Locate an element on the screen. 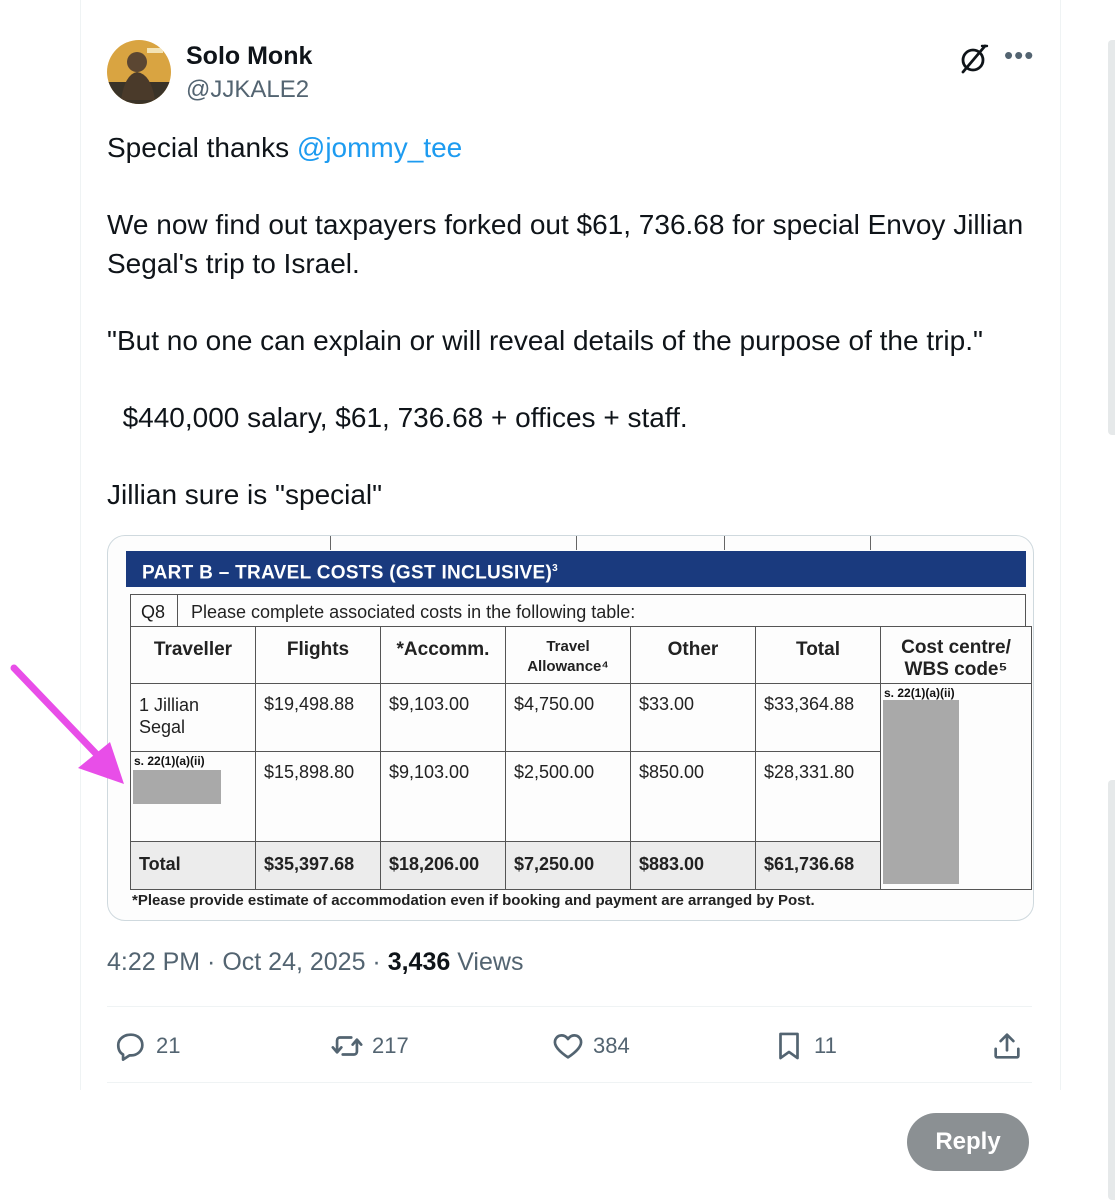 The image size is (1115, 1200). cell-other: $33.00 is located at coordinates (693, 717).